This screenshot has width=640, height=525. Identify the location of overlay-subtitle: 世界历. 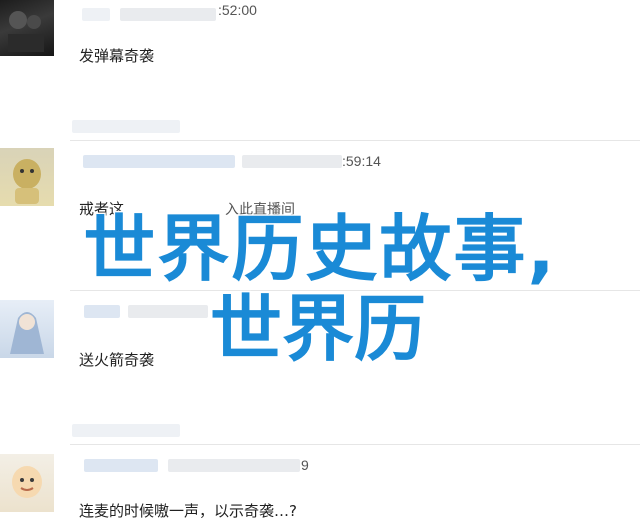
(318, 329).